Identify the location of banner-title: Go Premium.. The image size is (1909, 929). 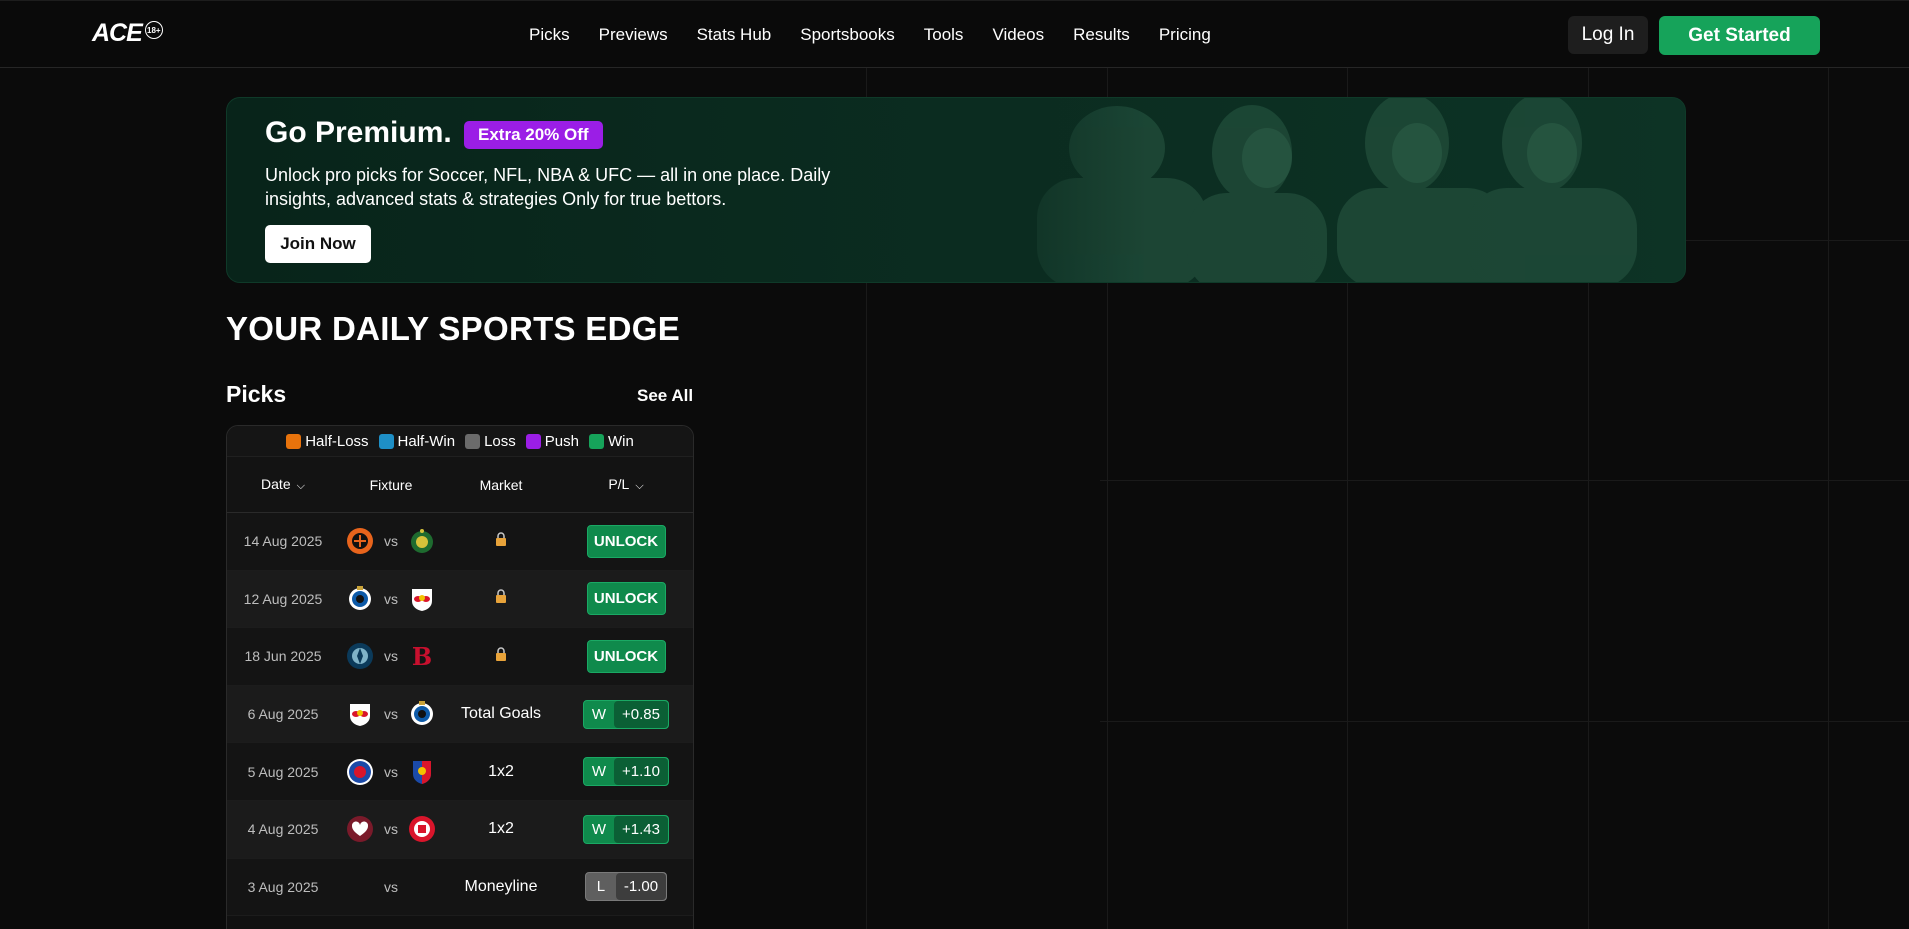
(358, 132).